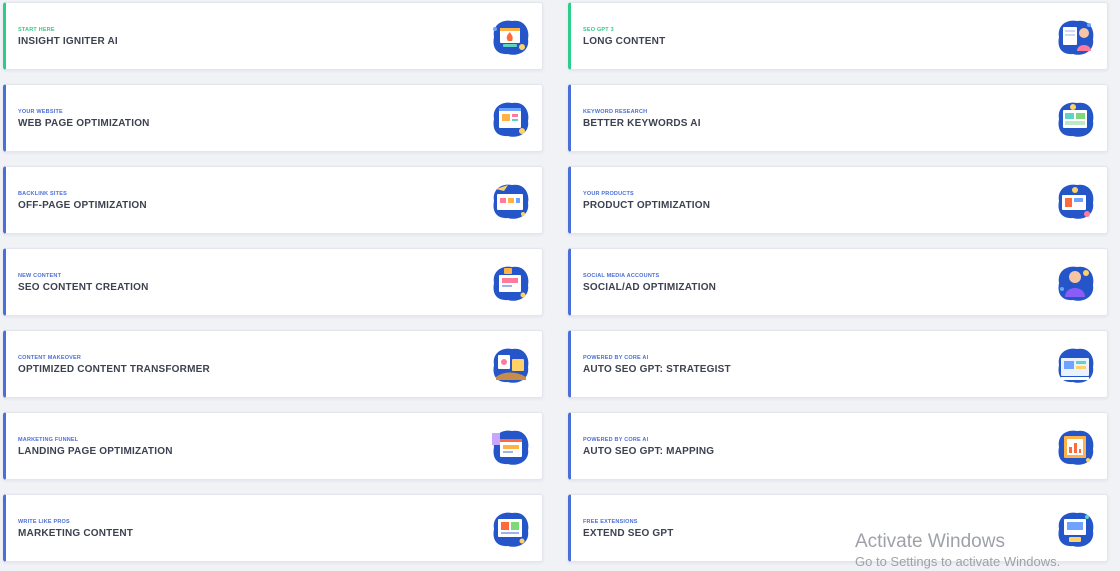  What do you see at coordinates (598, 30) in the screenshot?
I see `card-subtitle: SEO GPT 3` at bounding box center [598, 30].